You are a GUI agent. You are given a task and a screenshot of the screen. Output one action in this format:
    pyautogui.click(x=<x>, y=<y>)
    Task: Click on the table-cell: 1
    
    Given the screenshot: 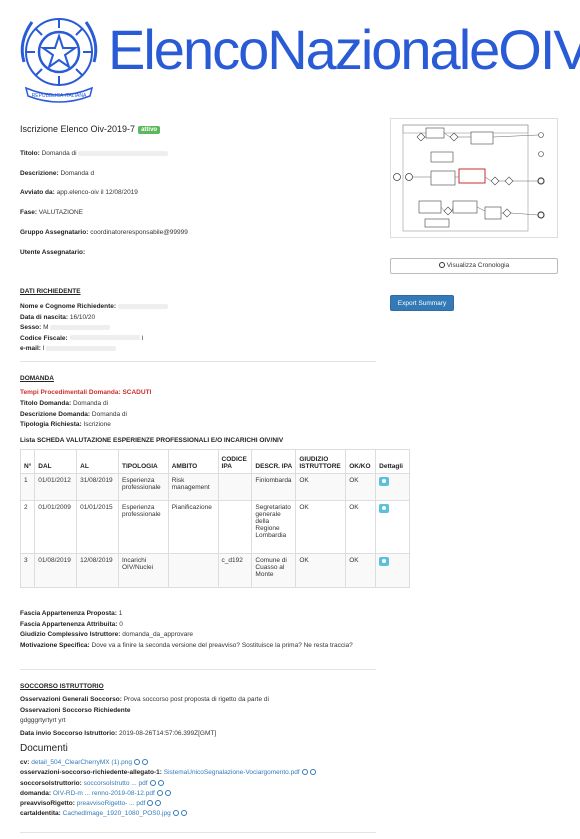 What is the action you would take?
    pyautogui.click(x=27, y=487)
    